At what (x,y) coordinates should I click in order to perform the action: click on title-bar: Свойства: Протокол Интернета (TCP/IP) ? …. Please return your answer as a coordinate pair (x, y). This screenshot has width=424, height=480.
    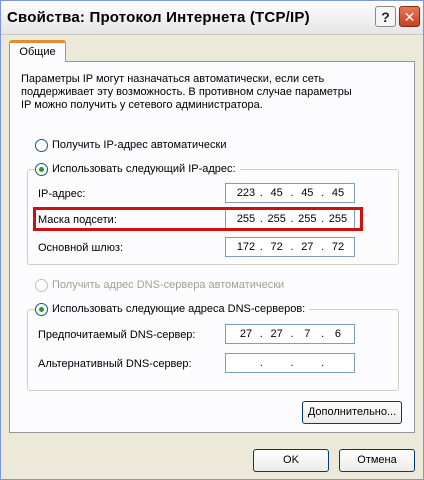
    Looking at the image, I should click on (212, 18).